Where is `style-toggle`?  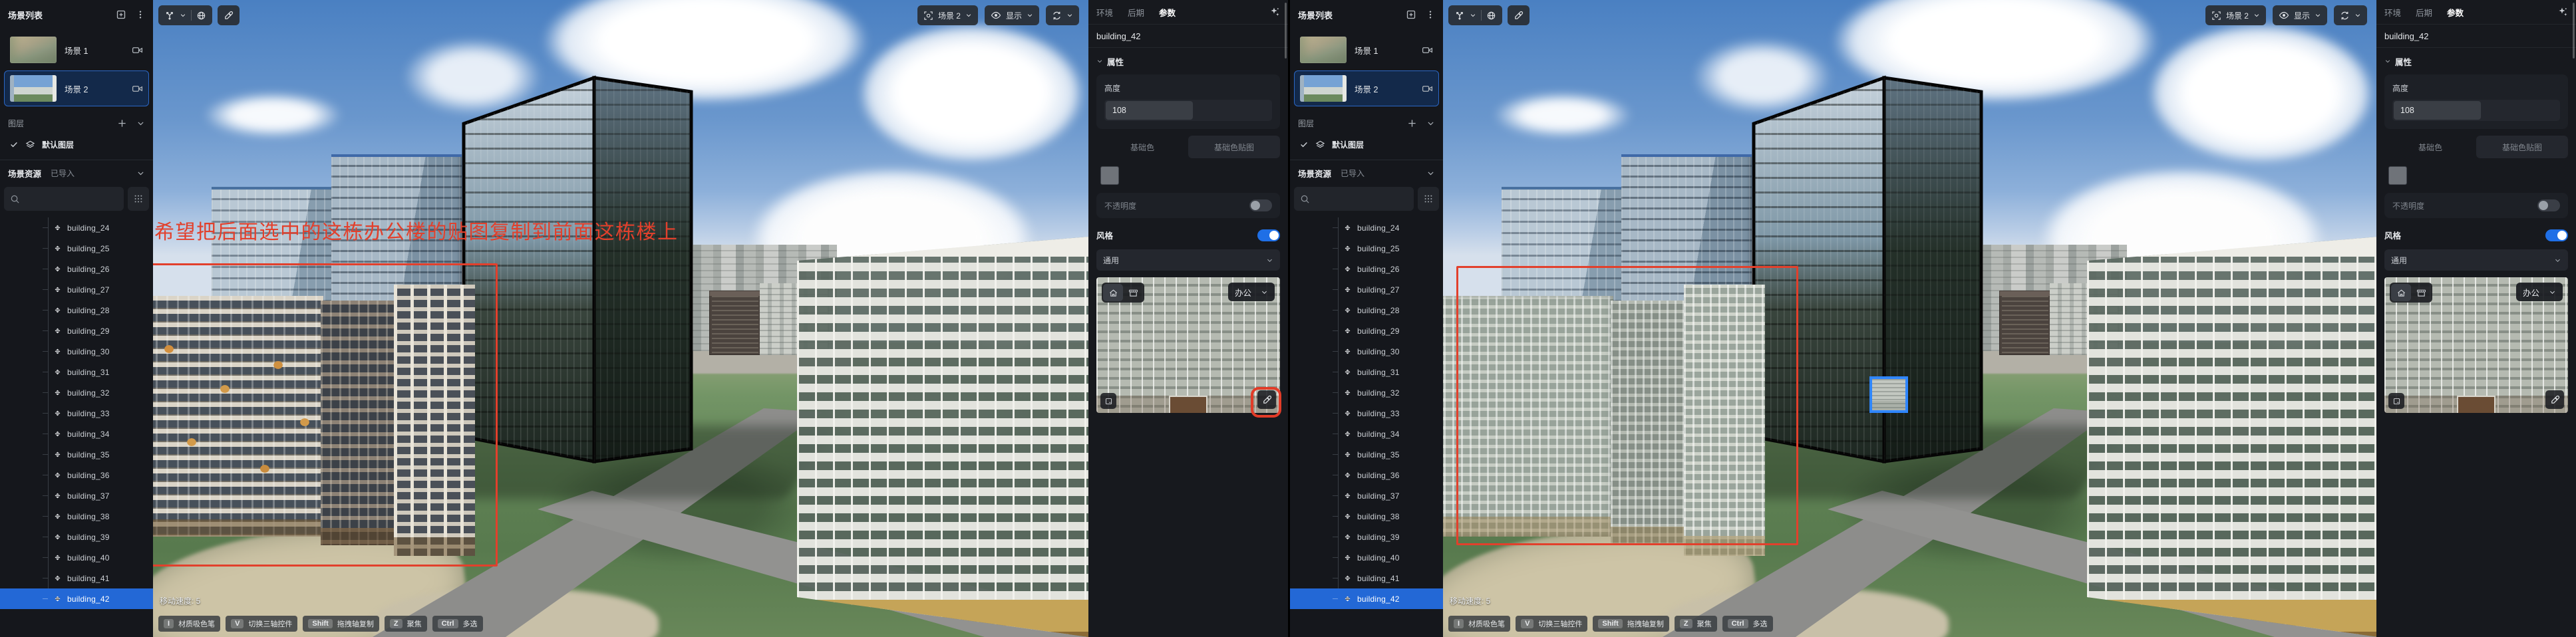 style-toggle is located at coordinates (1268, 235).